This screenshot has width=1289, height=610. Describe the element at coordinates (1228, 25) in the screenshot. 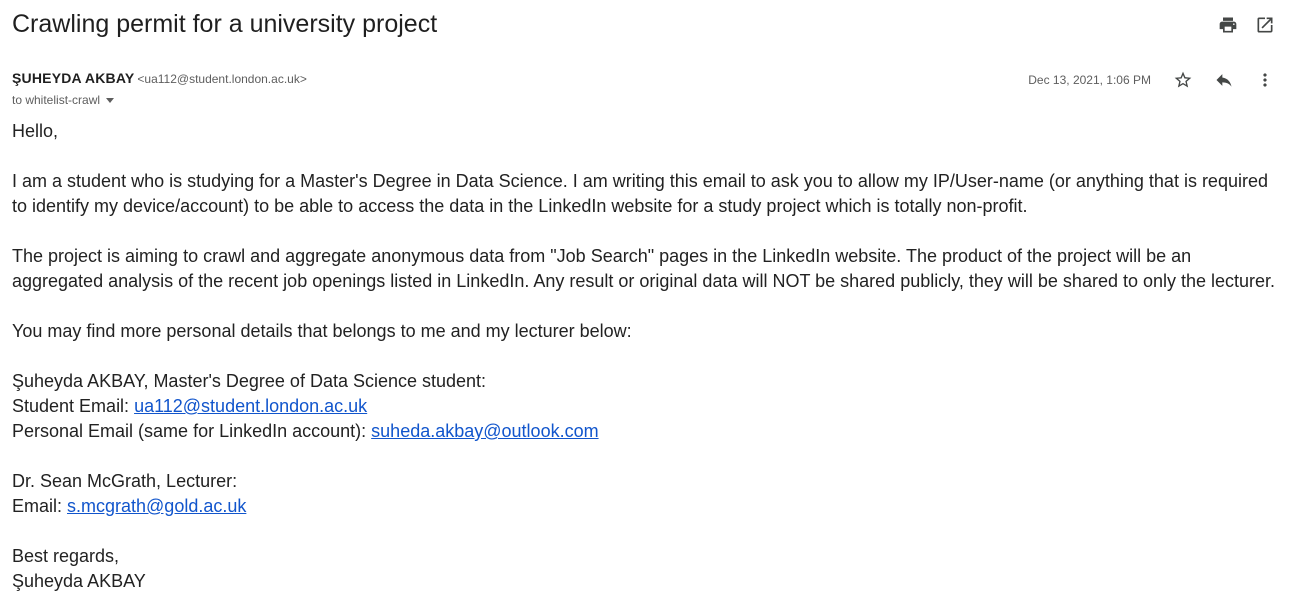

I see `print-icon` at that location.